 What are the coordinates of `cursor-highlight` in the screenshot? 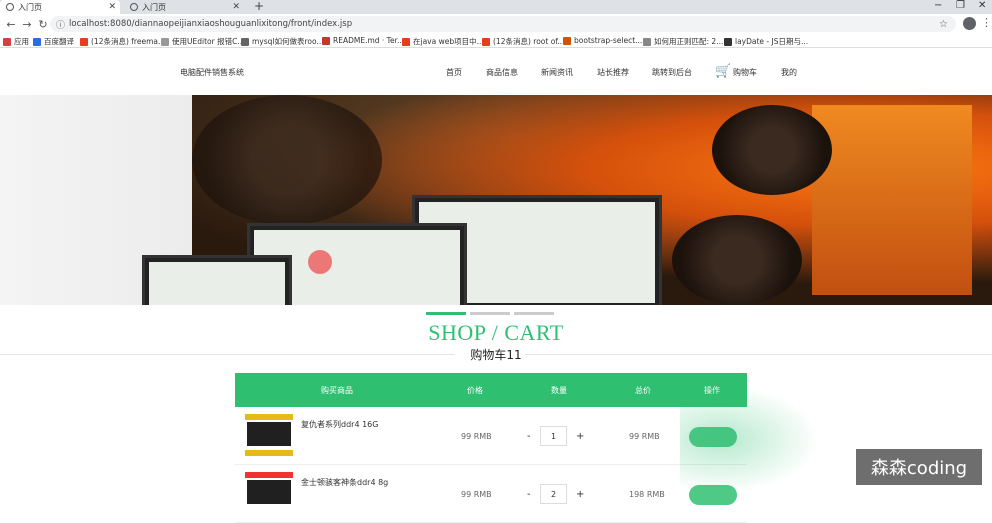 It's located at (320, 262).